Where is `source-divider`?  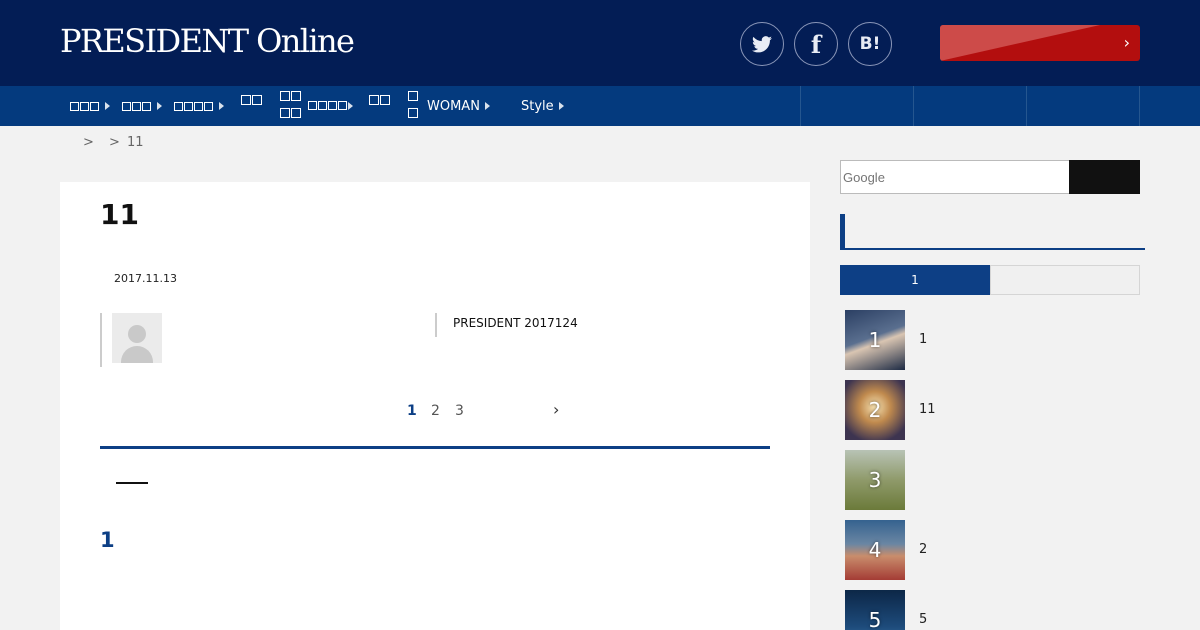
source-divider is located at coordinates (436, 325).